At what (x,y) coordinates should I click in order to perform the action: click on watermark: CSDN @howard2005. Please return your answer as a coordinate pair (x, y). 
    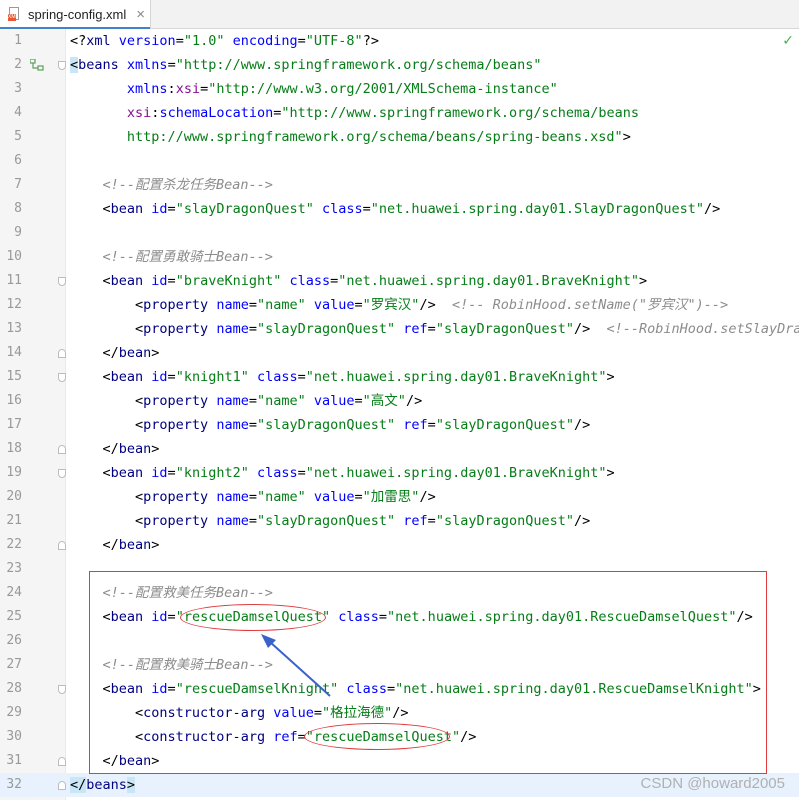
    Looking at the image, I should click on (712, 783).